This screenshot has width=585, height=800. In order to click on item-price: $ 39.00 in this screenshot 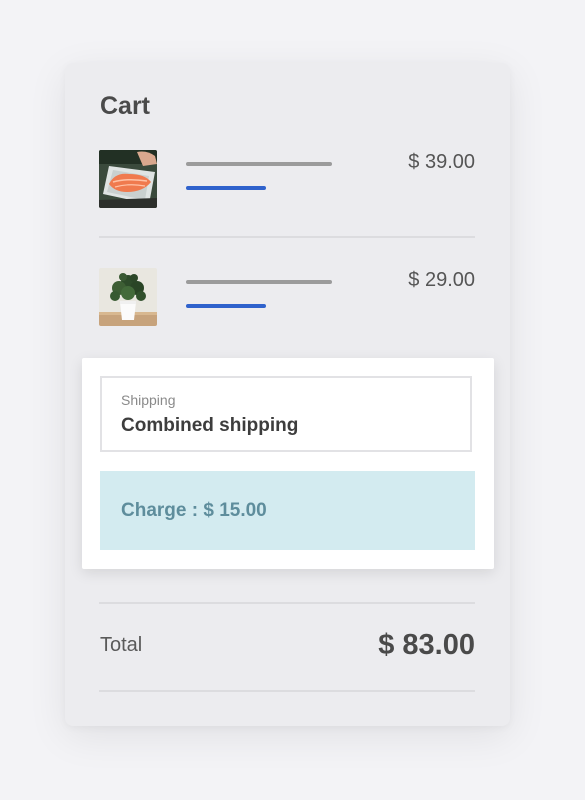, I will do `click(441, 162)`.